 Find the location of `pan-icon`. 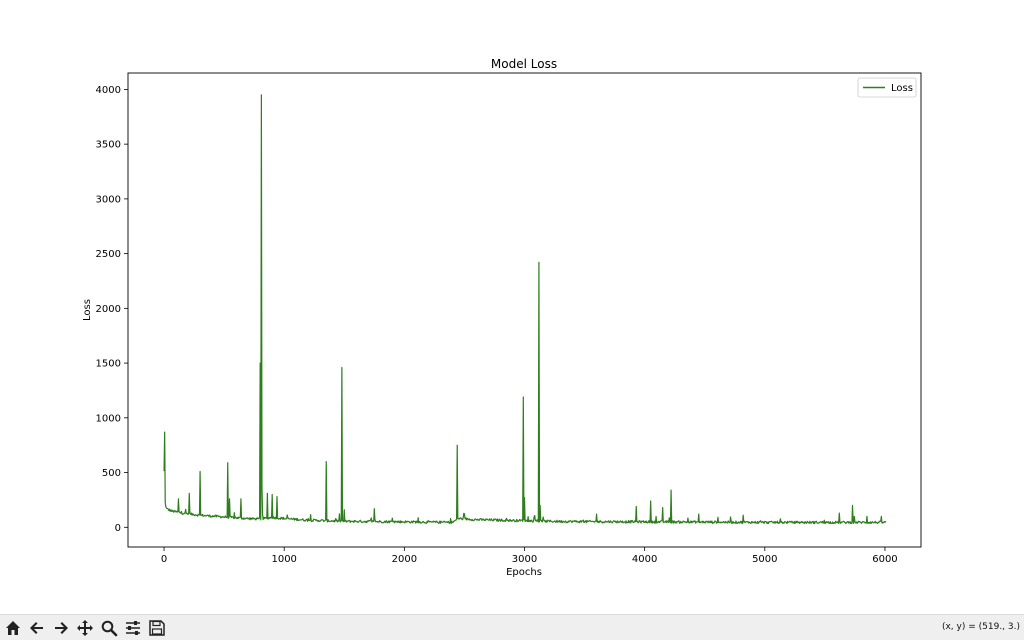

pan-icon is located at coordinates (85, 628).